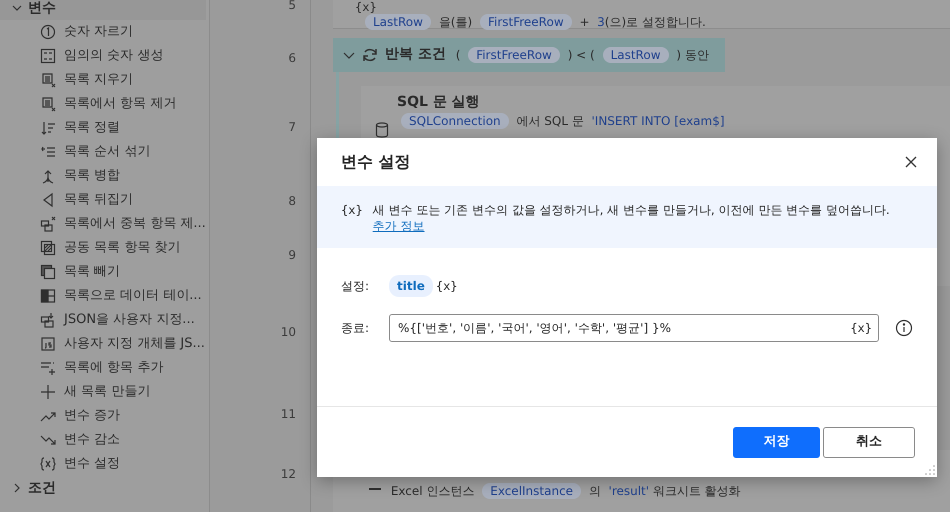 Image resolution: width=950 pixels, height=512 pixels. Describe the element at coordinates (48, 56) in the screenshot. I see `grid-icon` at that location.